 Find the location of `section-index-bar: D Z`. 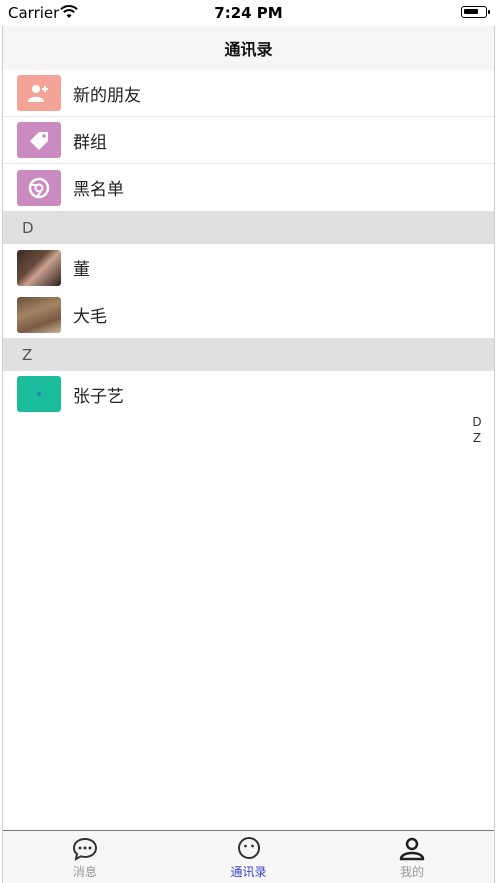

section-index-bar: D Z is located at coordinates (477, 430).